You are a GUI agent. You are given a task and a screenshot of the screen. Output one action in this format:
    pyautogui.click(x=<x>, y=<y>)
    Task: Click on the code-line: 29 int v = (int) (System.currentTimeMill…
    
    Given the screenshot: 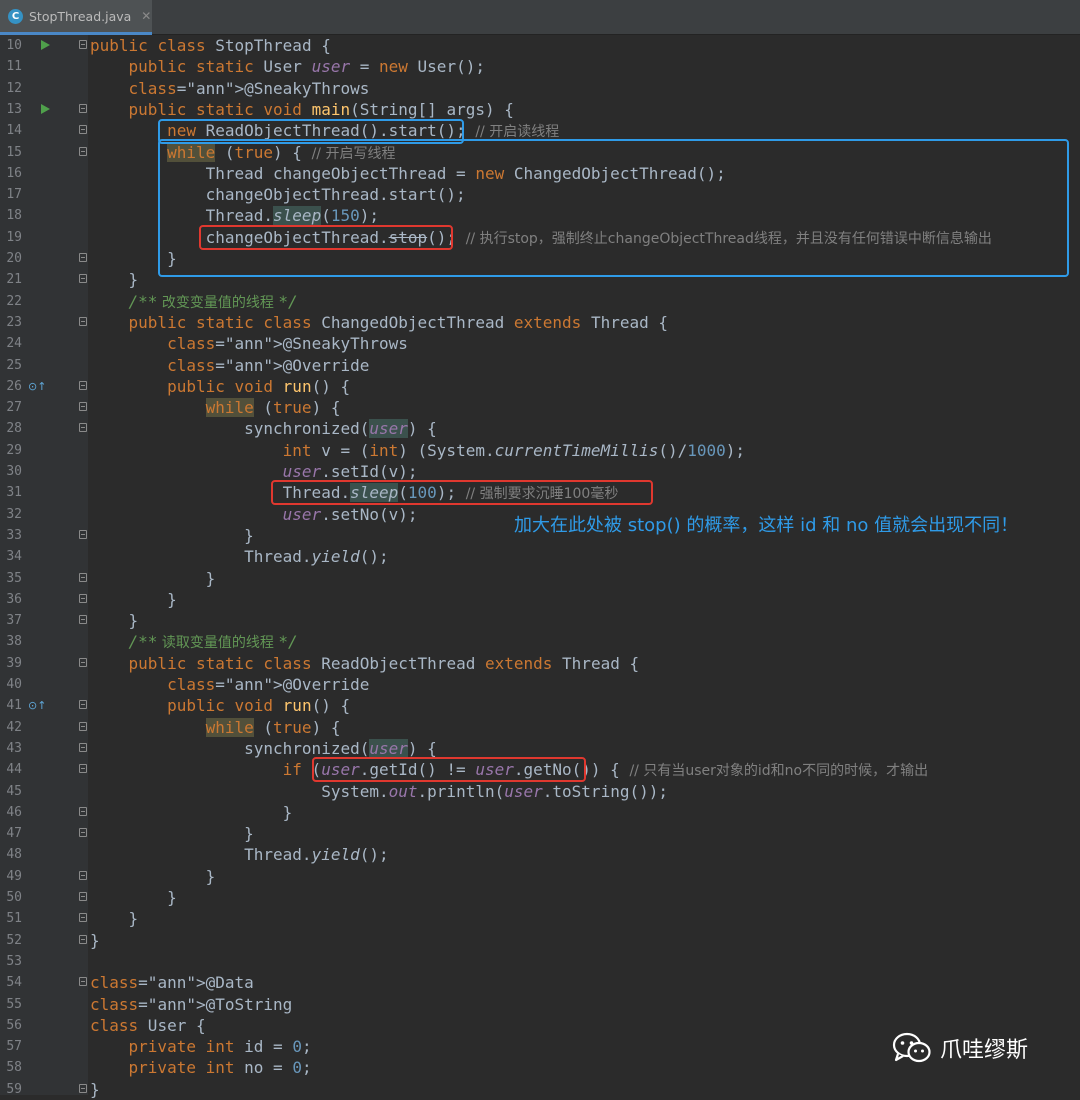 What is the action you would take?
    pyautogui.click(x=540, y=450)
    